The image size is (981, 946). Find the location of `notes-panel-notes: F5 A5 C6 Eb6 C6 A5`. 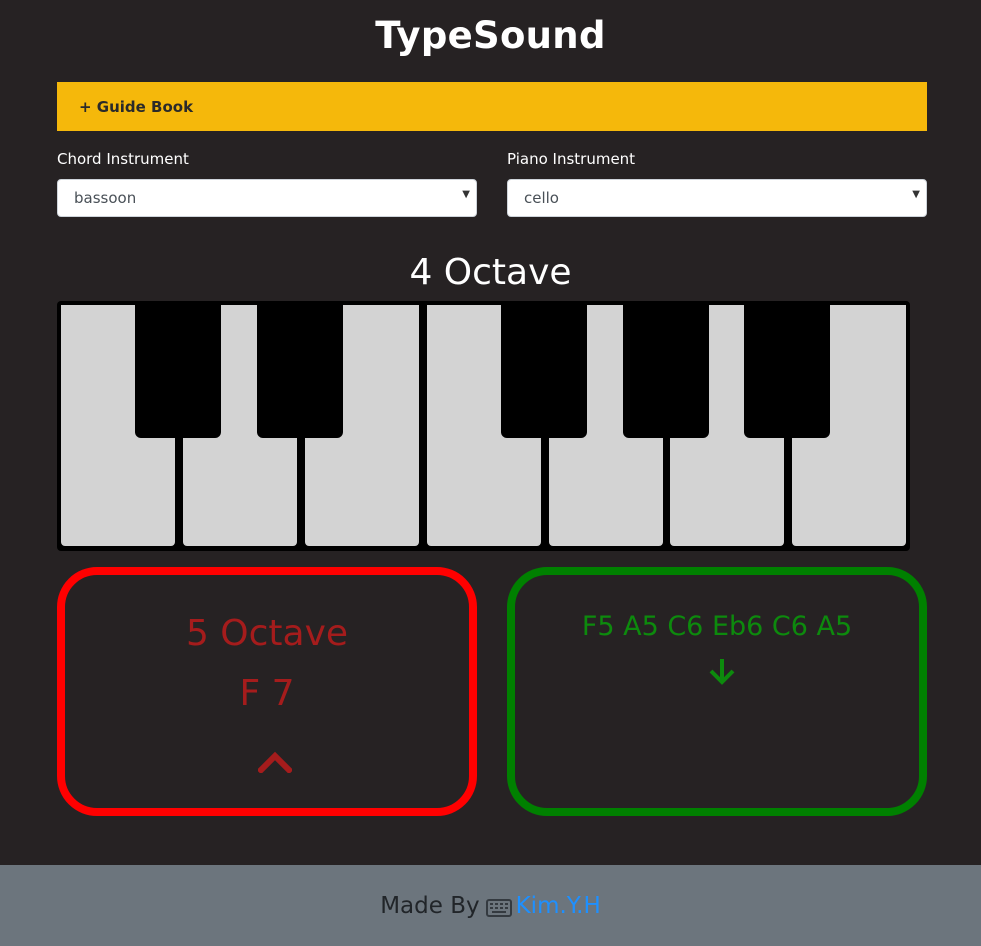

notes-panel-notes: F5 A5 C6 Eb6 C6 A5 is located at coordinates (717, 626).